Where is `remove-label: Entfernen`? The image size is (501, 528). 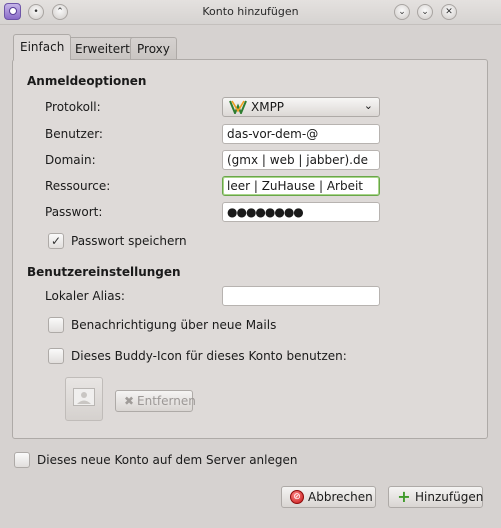
remove-label: Entfernen is located at coordinates (166, 401).